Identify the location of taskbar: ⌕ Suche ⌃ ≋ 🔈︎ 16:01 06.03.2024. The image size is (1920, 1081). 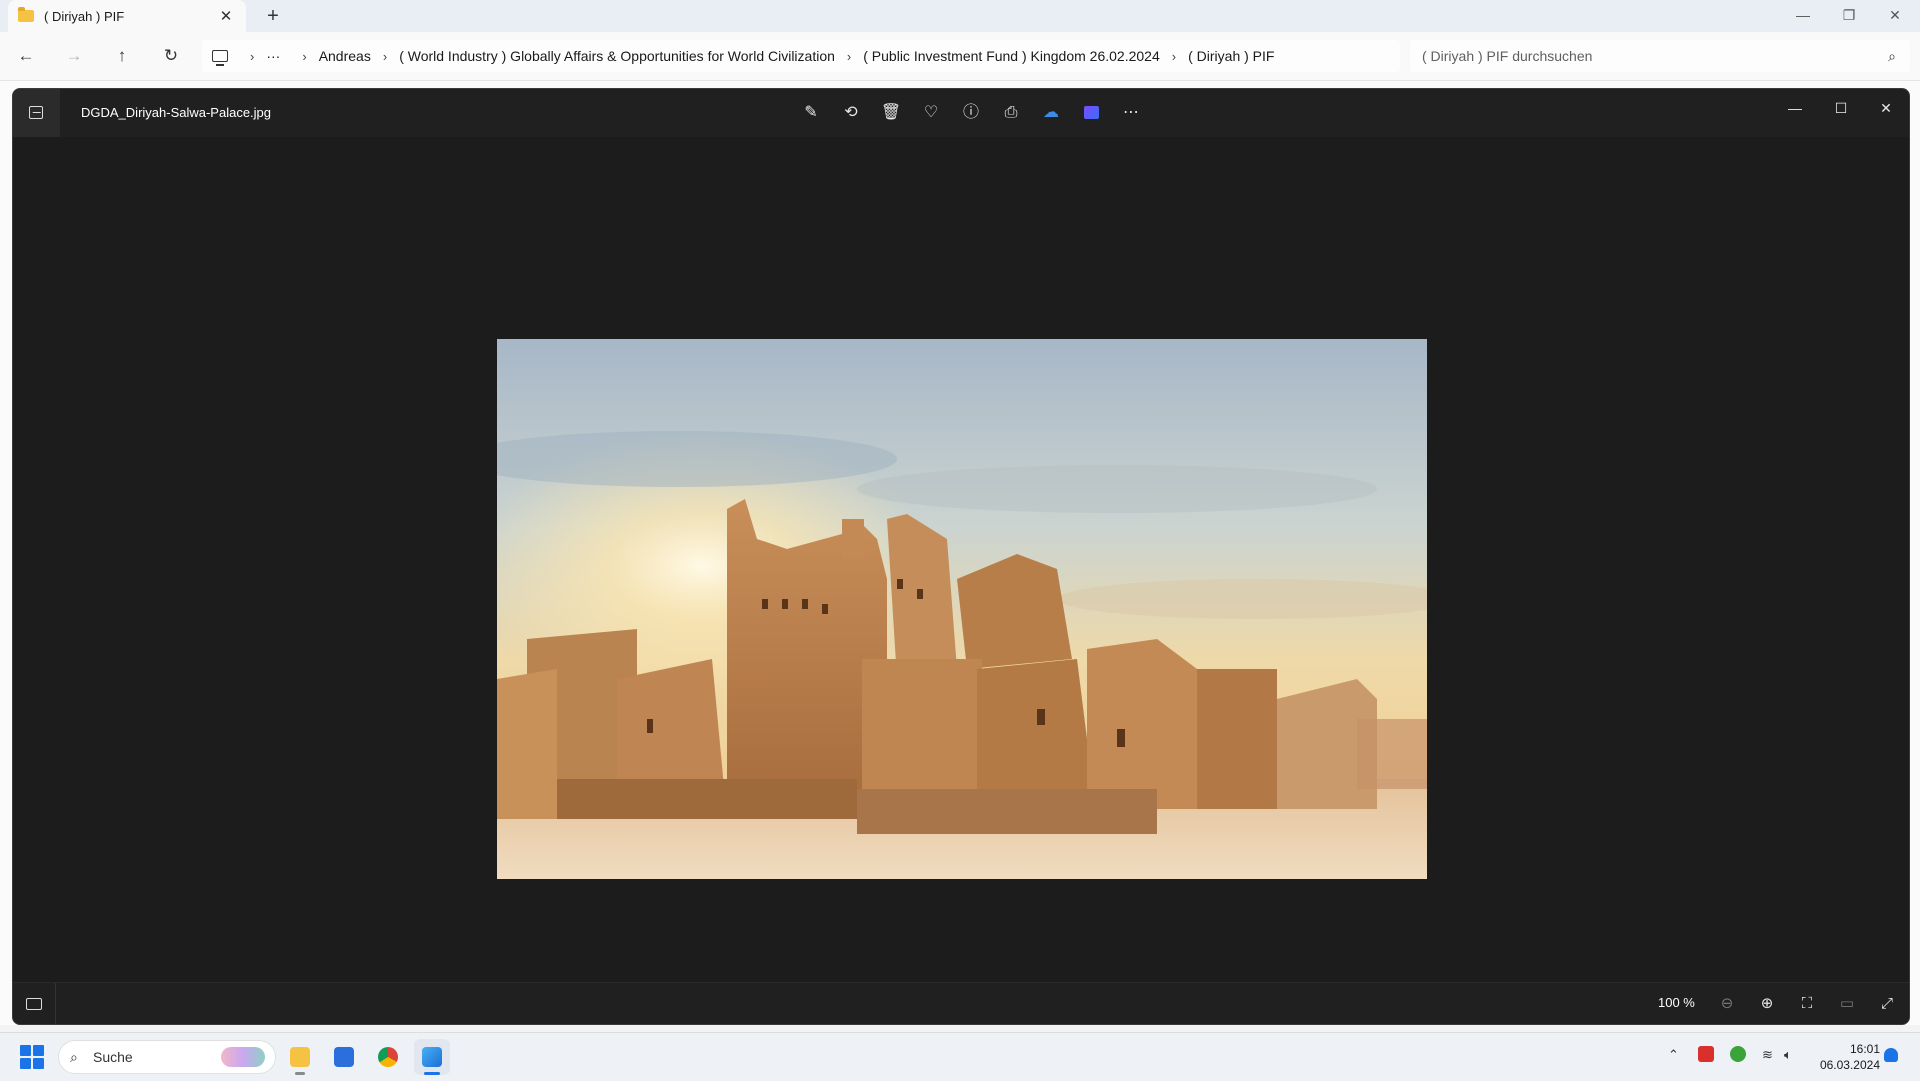
(960, 1056).